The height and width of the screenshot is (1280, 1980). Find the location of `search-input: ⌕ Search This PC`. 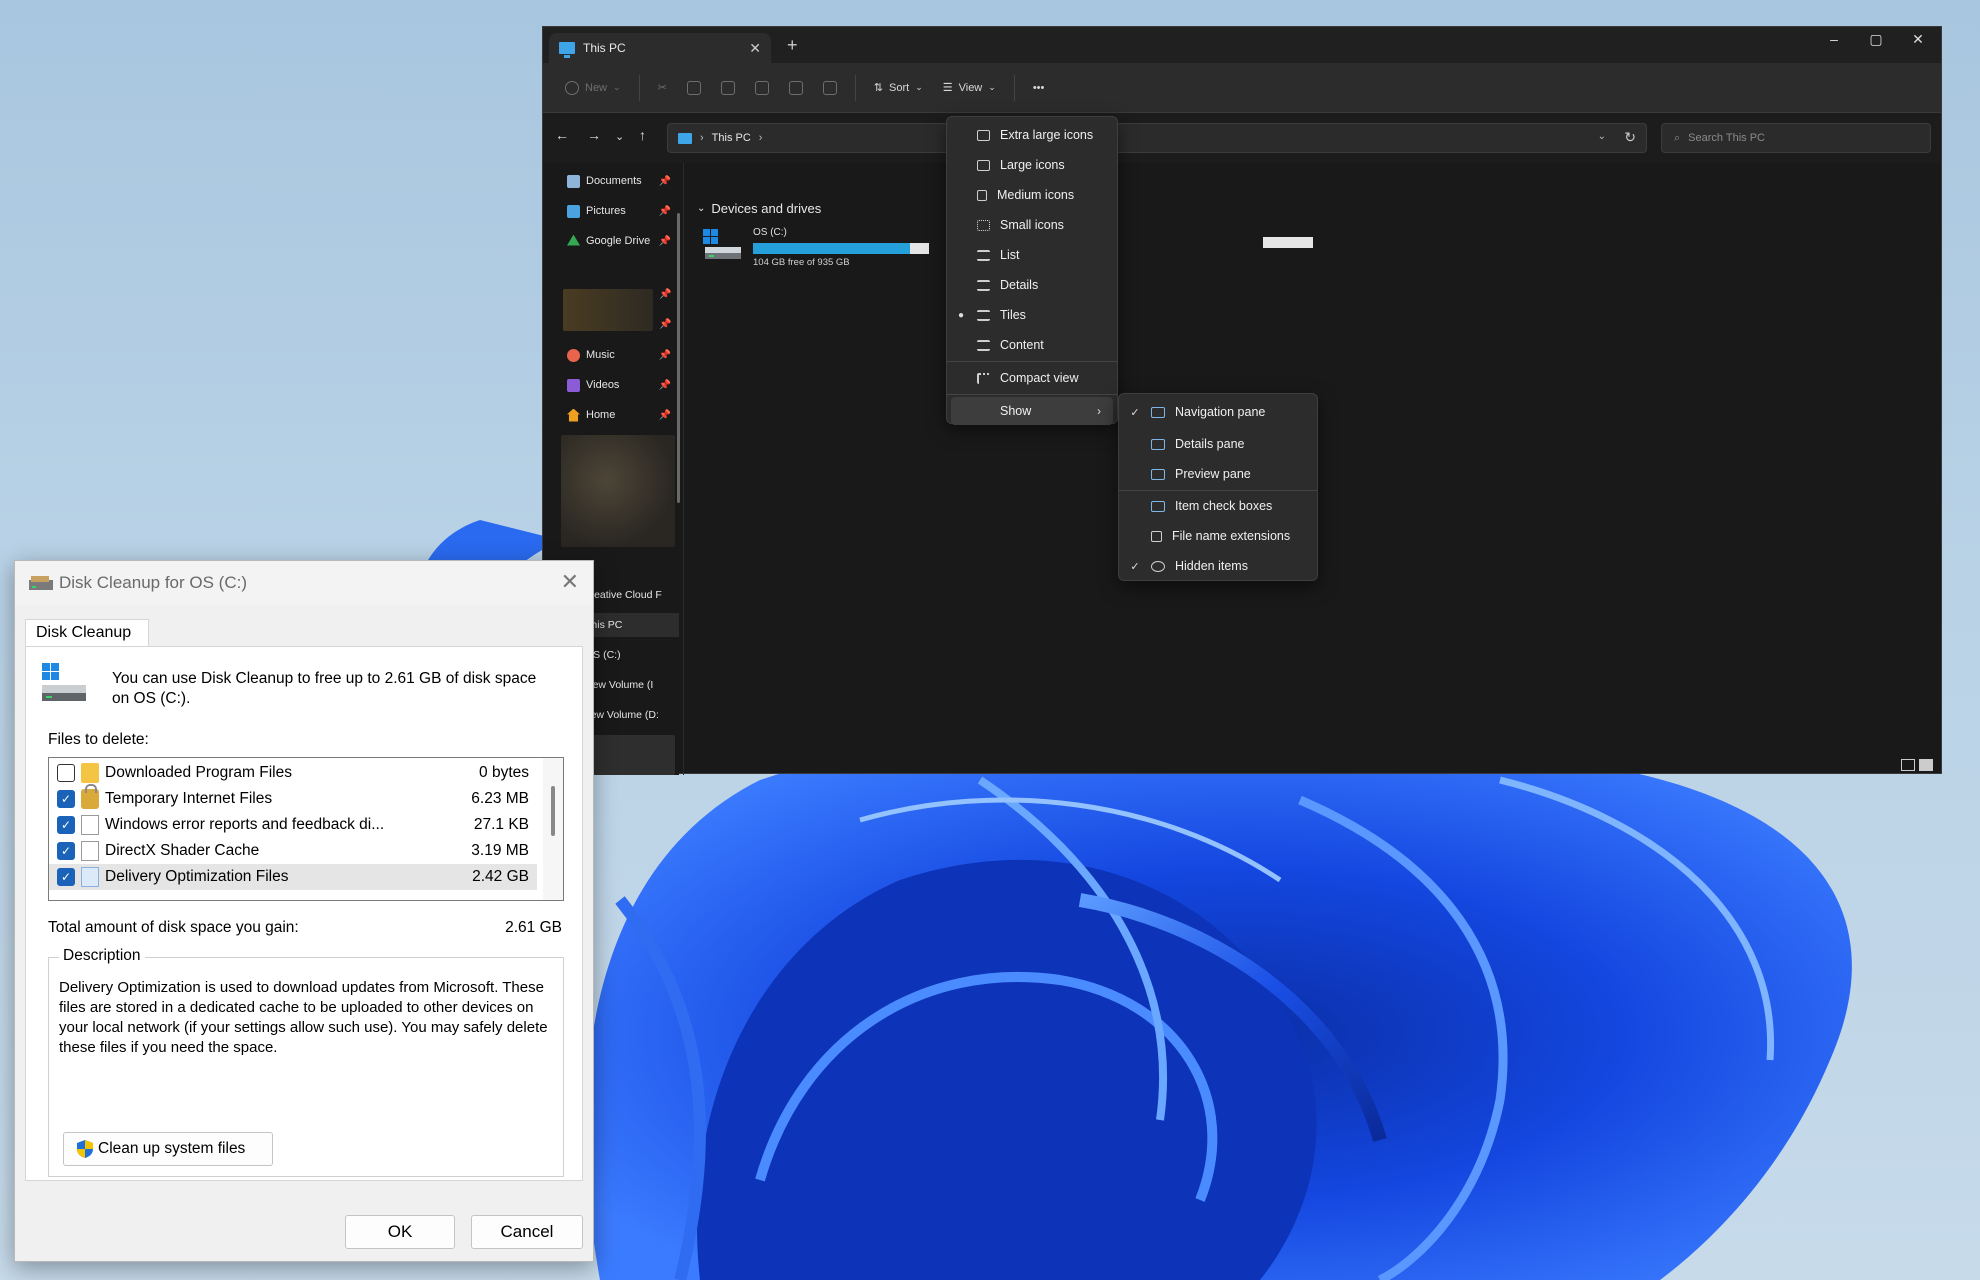

search-input: ⌕ Search This PC is located at coordinates (1796, 138).